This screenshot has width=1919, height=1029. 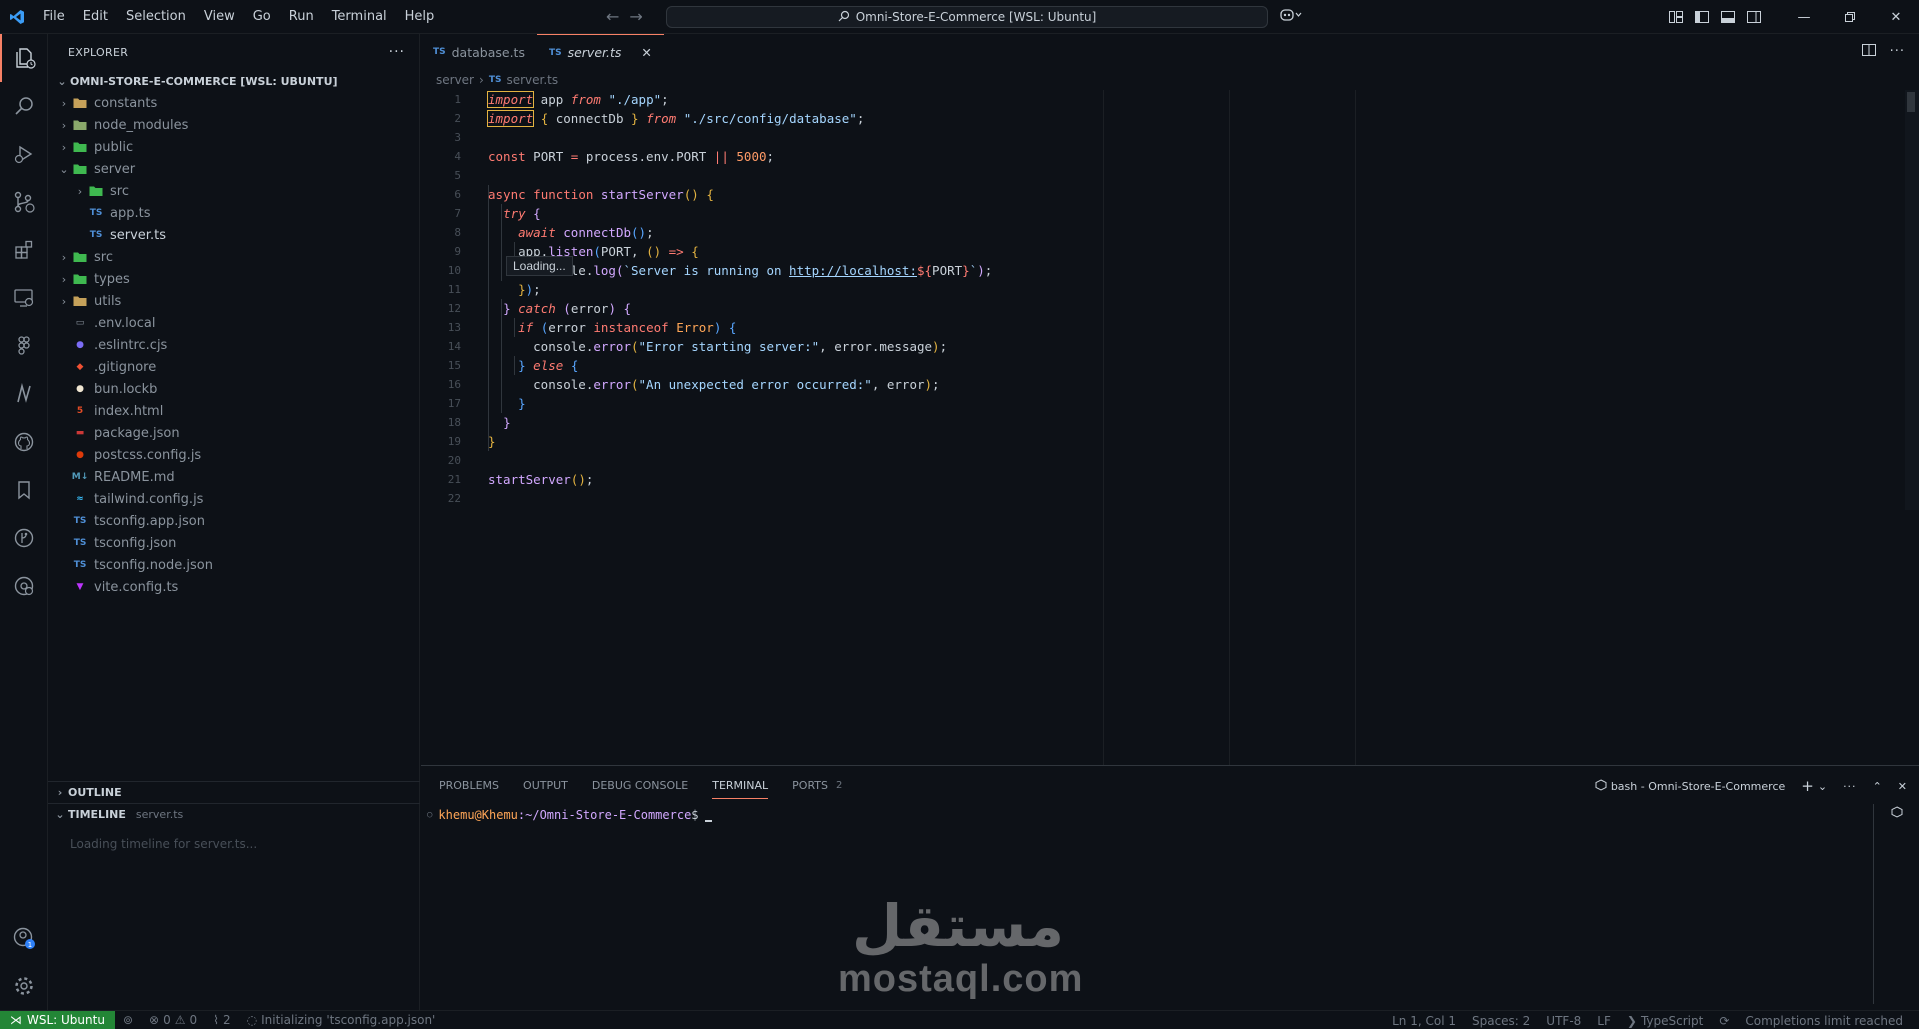 What do you see at coordinates (233, 235) in the screenshot?
I see `file-item: TS server.ts` at bounding box center [233, 235].